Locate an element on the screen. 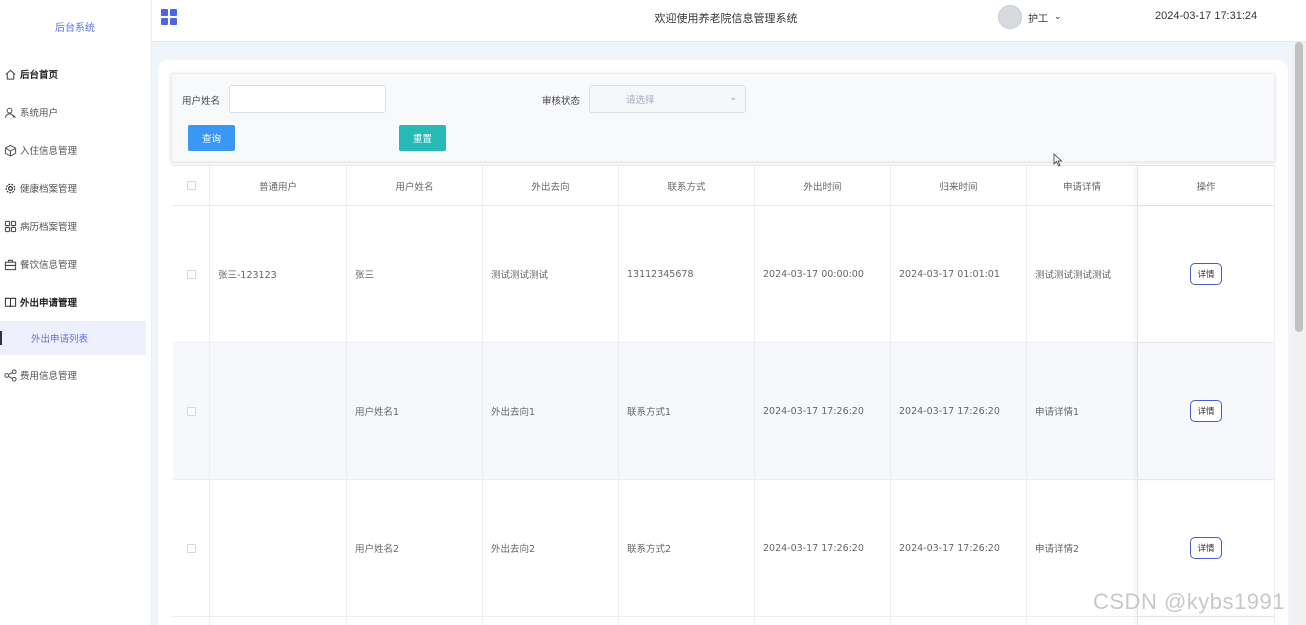 The image size is (1306, 625). briefcase-icon is located at coordinates (10, 264).